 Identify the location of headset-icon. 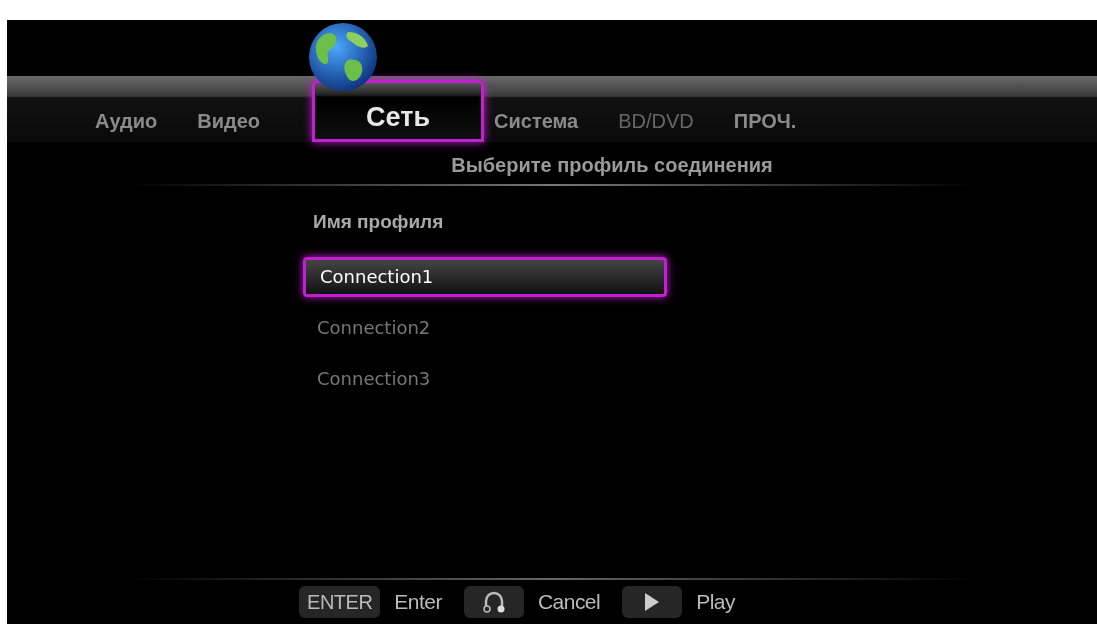
(493, 602).